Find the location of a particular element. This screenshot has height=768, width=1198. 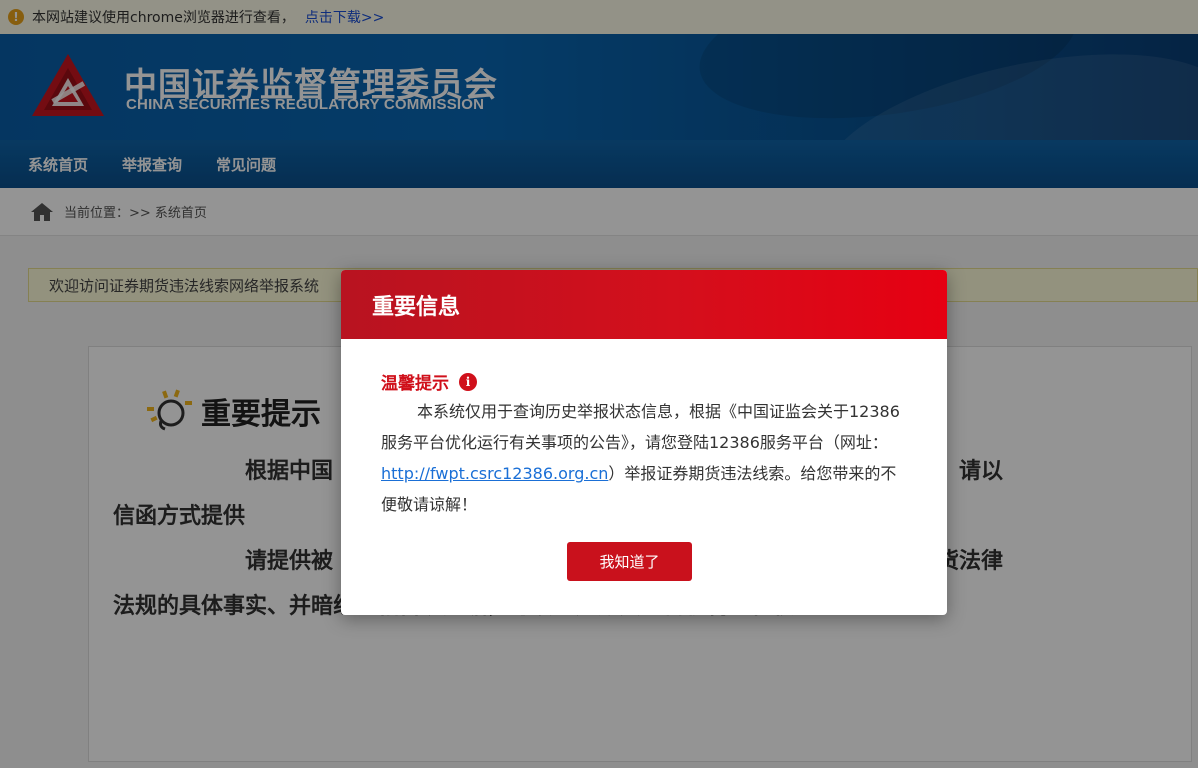

modal-title: 重要信息 is located at coordinates (416, 307).